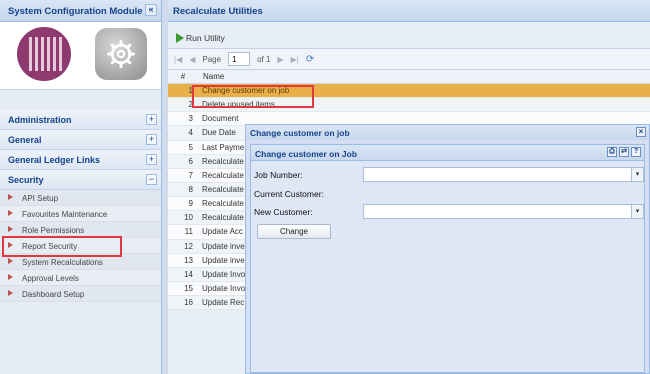 The height and width of the screenshot is (374, 650). What do you see at coordinates (409, 59) in the screenshot?
I see `paging-toolbar: |◀ ◀ Page of 1 ▶ ▶| ⟳` at bounding box center [409, 59].